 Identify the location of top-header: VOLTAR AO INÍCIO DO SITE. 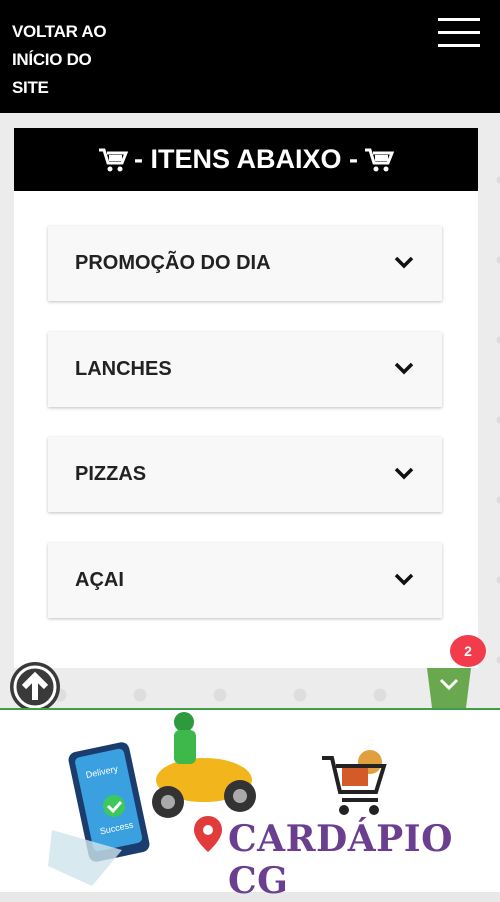
(250, 56).